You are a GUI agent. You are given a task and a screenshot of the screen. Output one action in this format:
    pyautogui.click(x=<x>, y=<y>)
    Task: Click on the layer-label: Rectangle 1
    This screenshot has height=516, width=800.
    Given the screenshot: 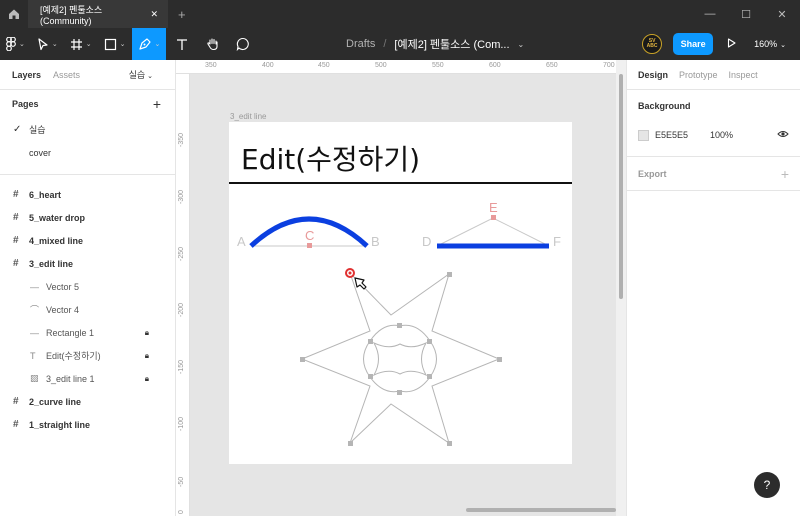 What is the action you would take?
    pyautogui.click(x=70, y=332)
    